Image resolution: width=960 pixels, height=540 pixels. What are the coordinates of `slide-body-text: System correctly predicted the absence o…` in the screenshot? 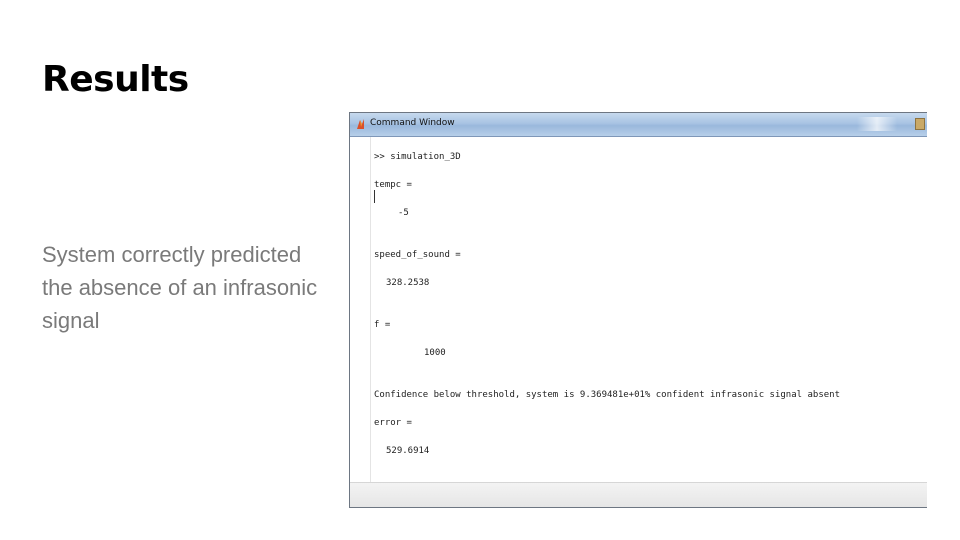 It's located at (180, 287).